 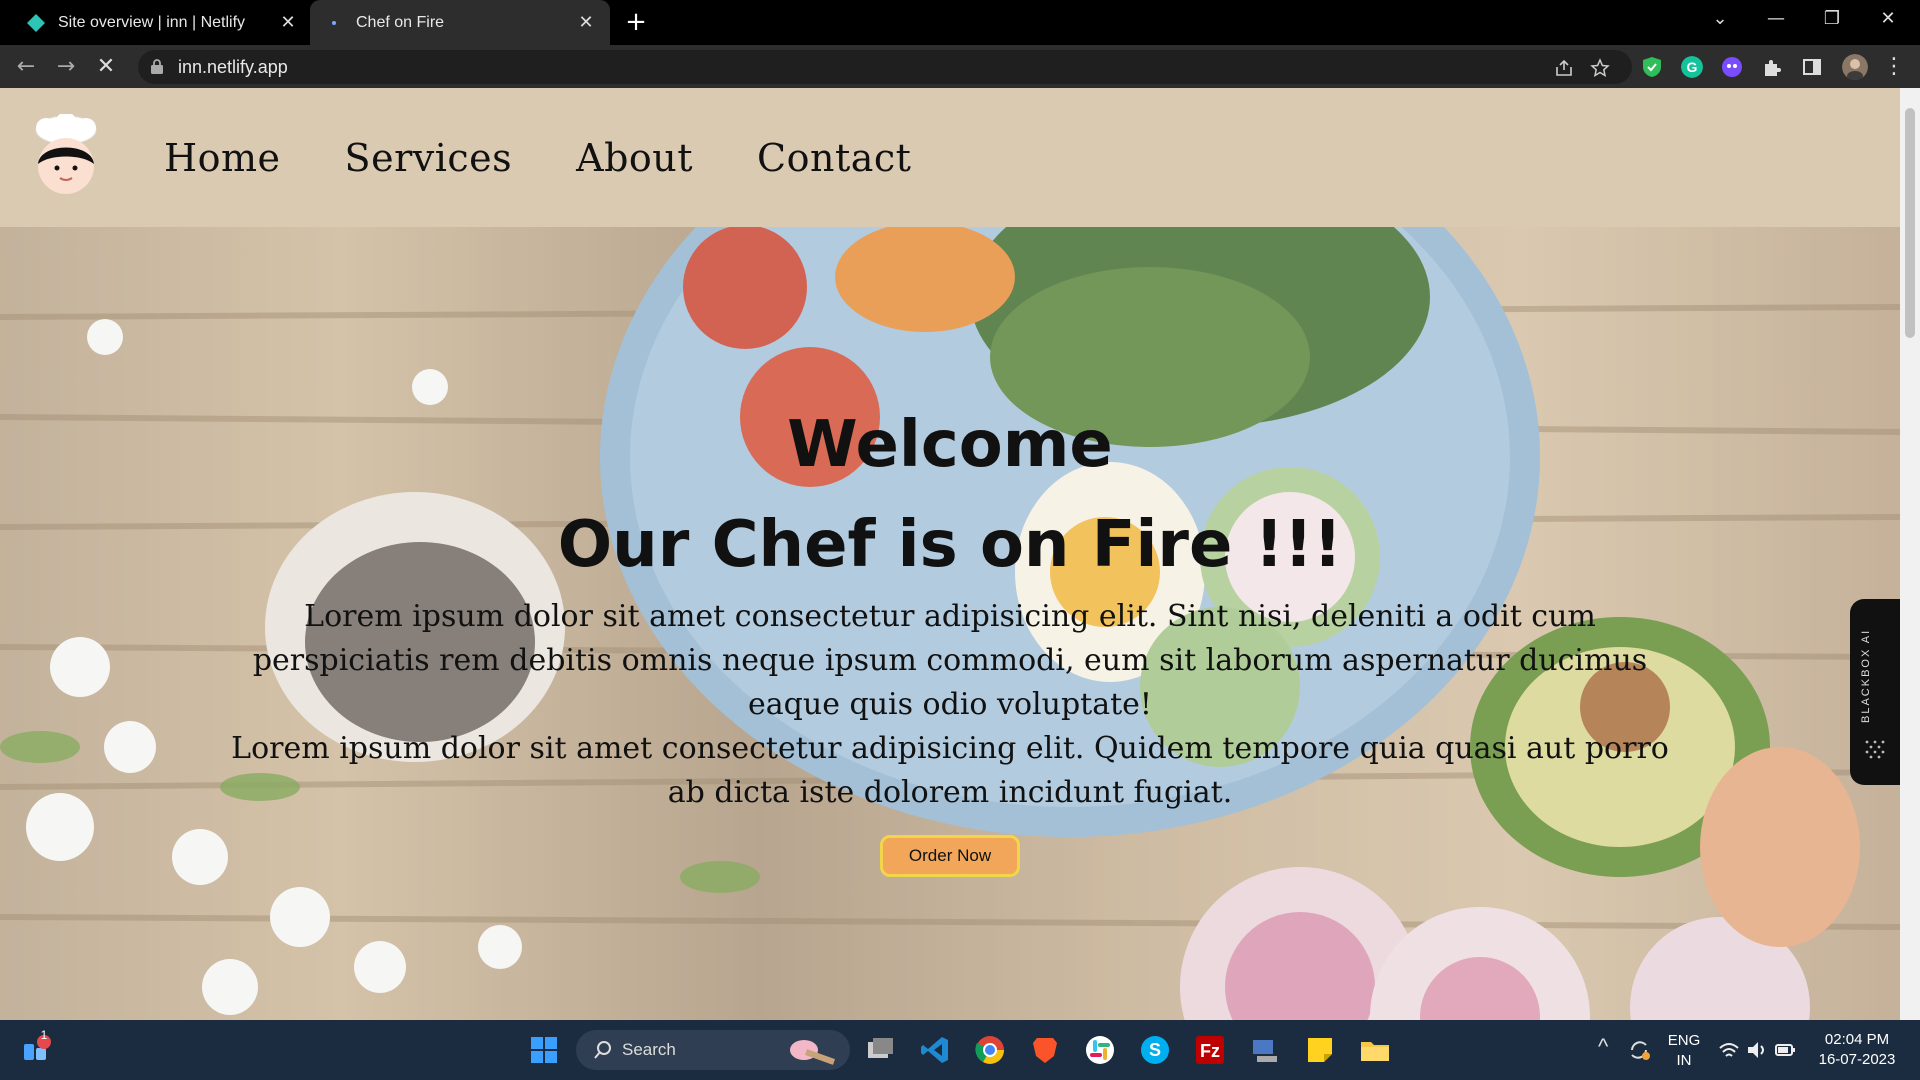 What do you see at coordinates (1772, 67) in the screenshot?
I see `extensions-puzzle-icon` at bounding box center [1772, 67].